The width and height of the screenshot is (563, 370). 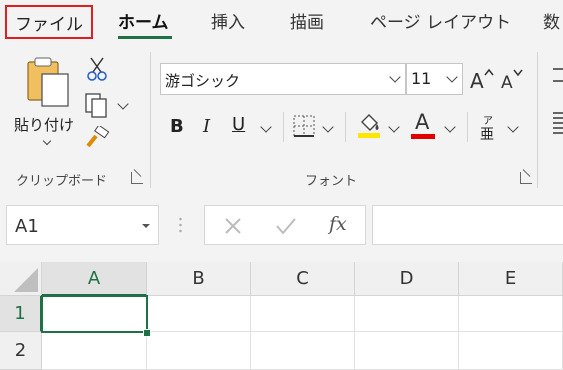 I want to click on paste-button: 貼り付け, so click(x=46, y=105).